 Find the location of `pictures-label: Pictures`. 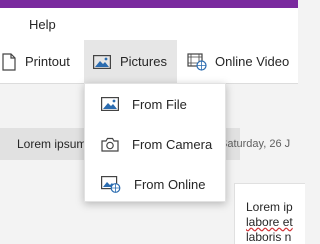

pictures-label: Pictures is located at coordinates (143, 61).